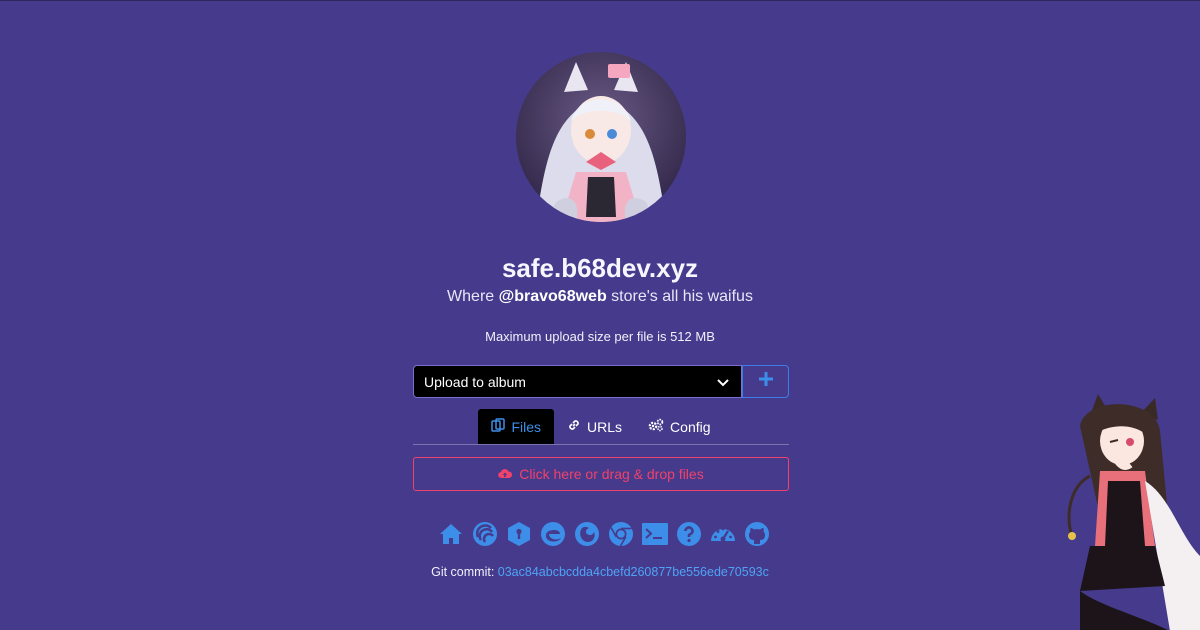 The image size is (1200, 630). I want to click on commit-label: Git commit:, so click(464, 572).